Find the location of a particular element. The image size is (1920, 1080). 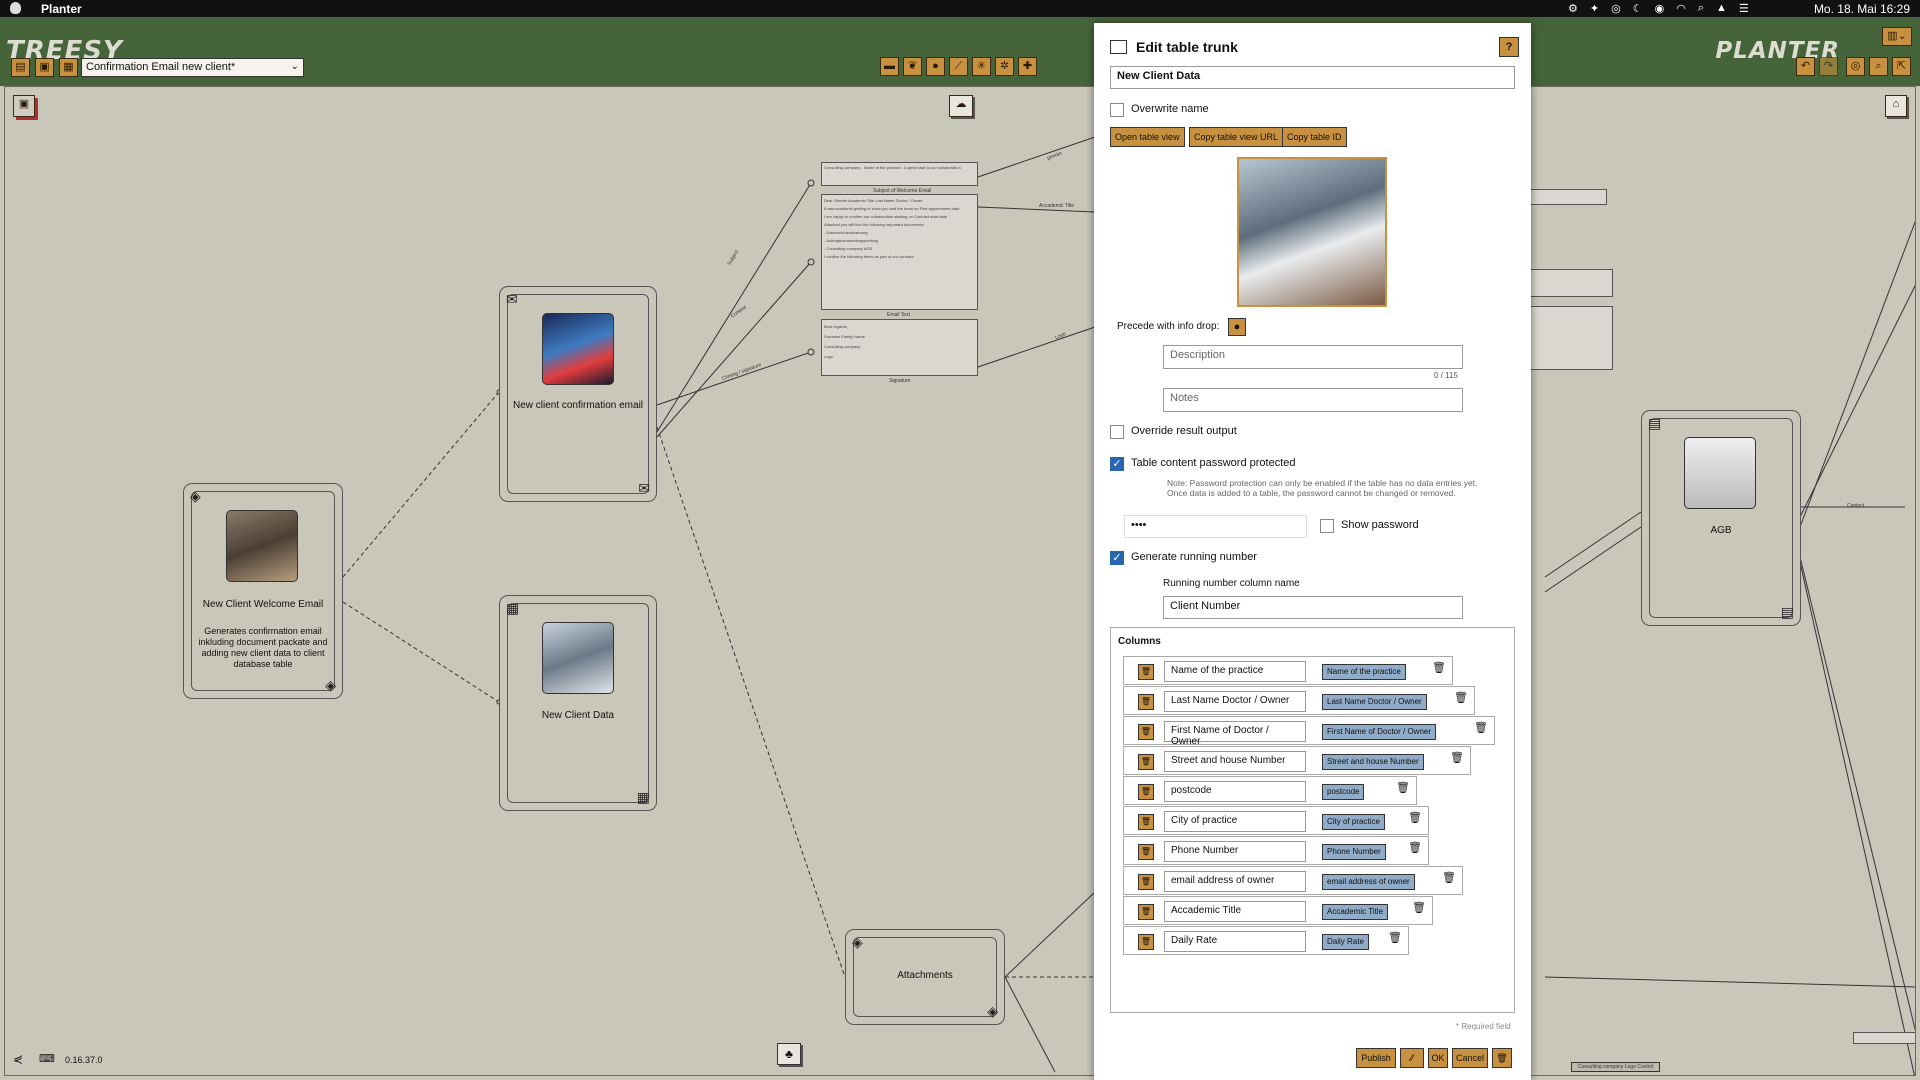

tool-trunk-button: ▬ is located at coordinates (889, 66).